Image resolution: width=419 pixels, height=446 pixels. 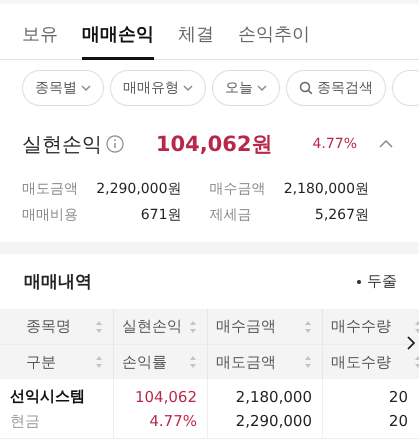 What do you see at coordinates (58, 282) in the screenshot?
I see `section-title: 매매내역` at bounding box center [58, 282].